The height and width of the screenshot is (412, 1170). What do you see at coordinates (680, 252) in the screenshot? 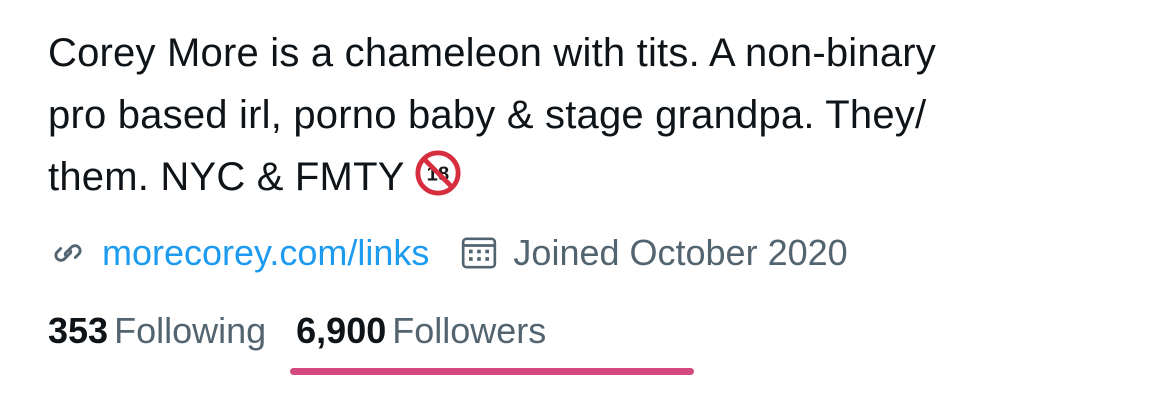
I see `joined-date: Joined October 2020` at bounding box center [680, 252].